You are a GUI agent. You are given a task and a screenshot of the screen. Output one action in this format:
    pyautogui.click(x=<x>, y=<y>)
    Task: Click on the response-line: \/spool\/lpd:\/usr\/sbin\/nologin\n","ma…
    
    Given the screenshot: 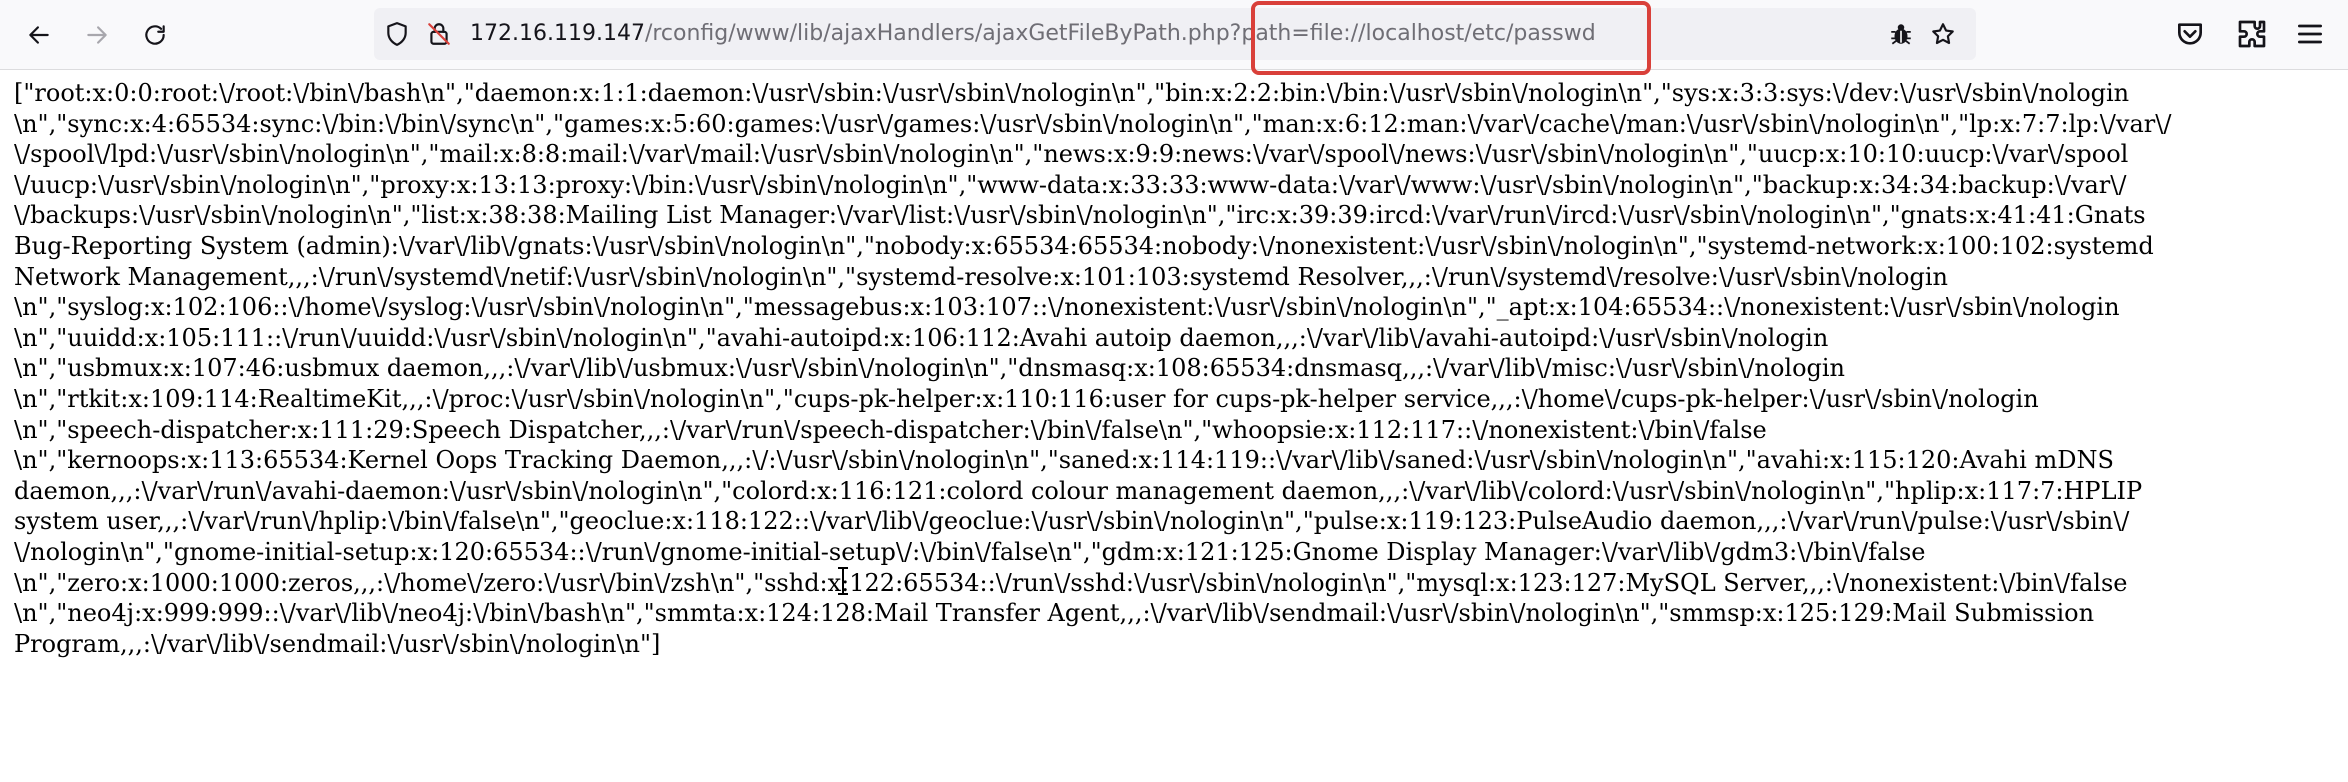 What is the action you would take?
    pyautogui.click(x=1071, y=154)
    